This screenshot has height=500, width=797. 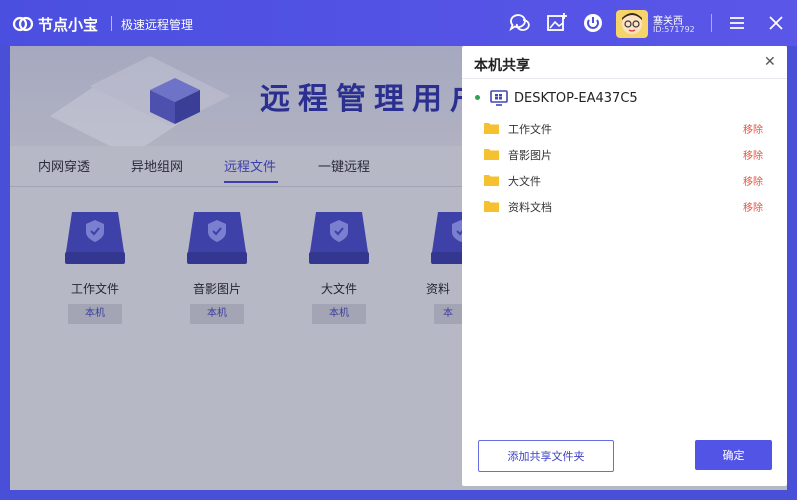 I want to click on folder-row: 工作文件 移除, so click(x=629, y=130).